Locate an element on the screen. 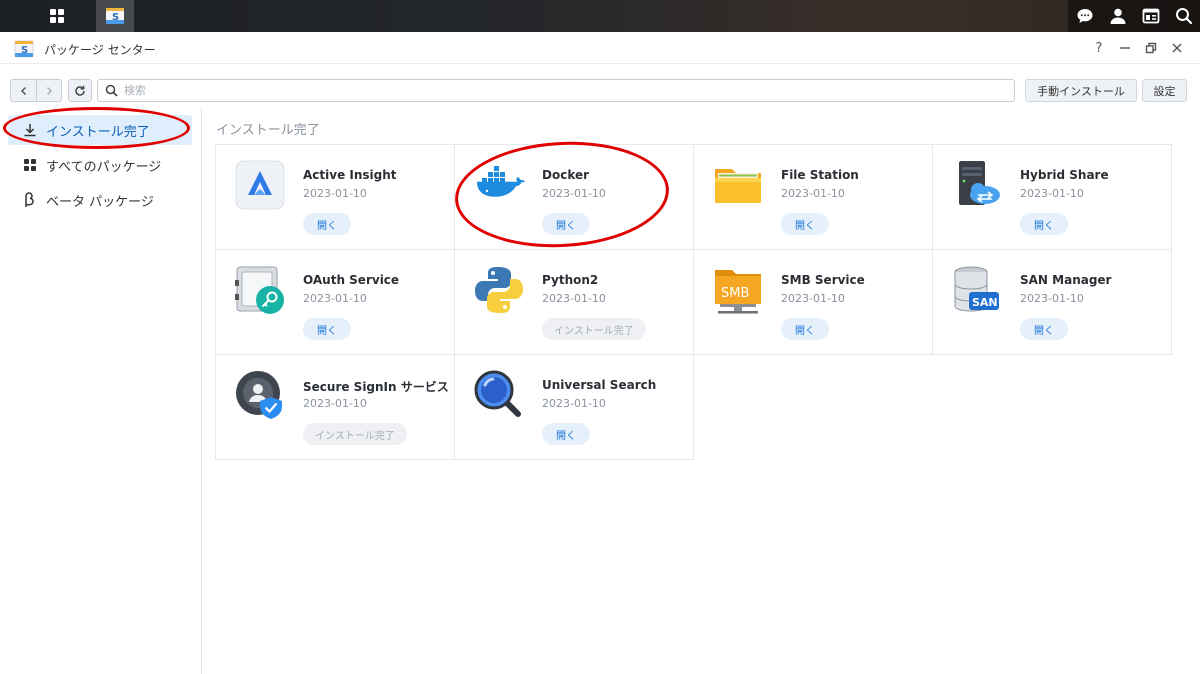 Image resolution: width=1200 pixels, height=674 pixels. help-label: ? is located at coordinates (1099, 48).